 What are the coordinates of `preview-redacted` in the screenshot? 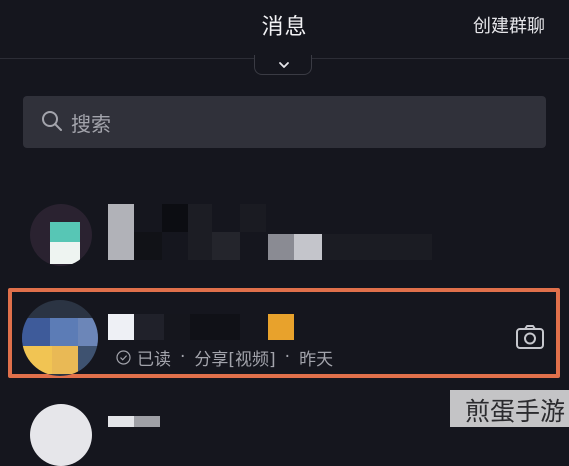 It's located at (148, 246).